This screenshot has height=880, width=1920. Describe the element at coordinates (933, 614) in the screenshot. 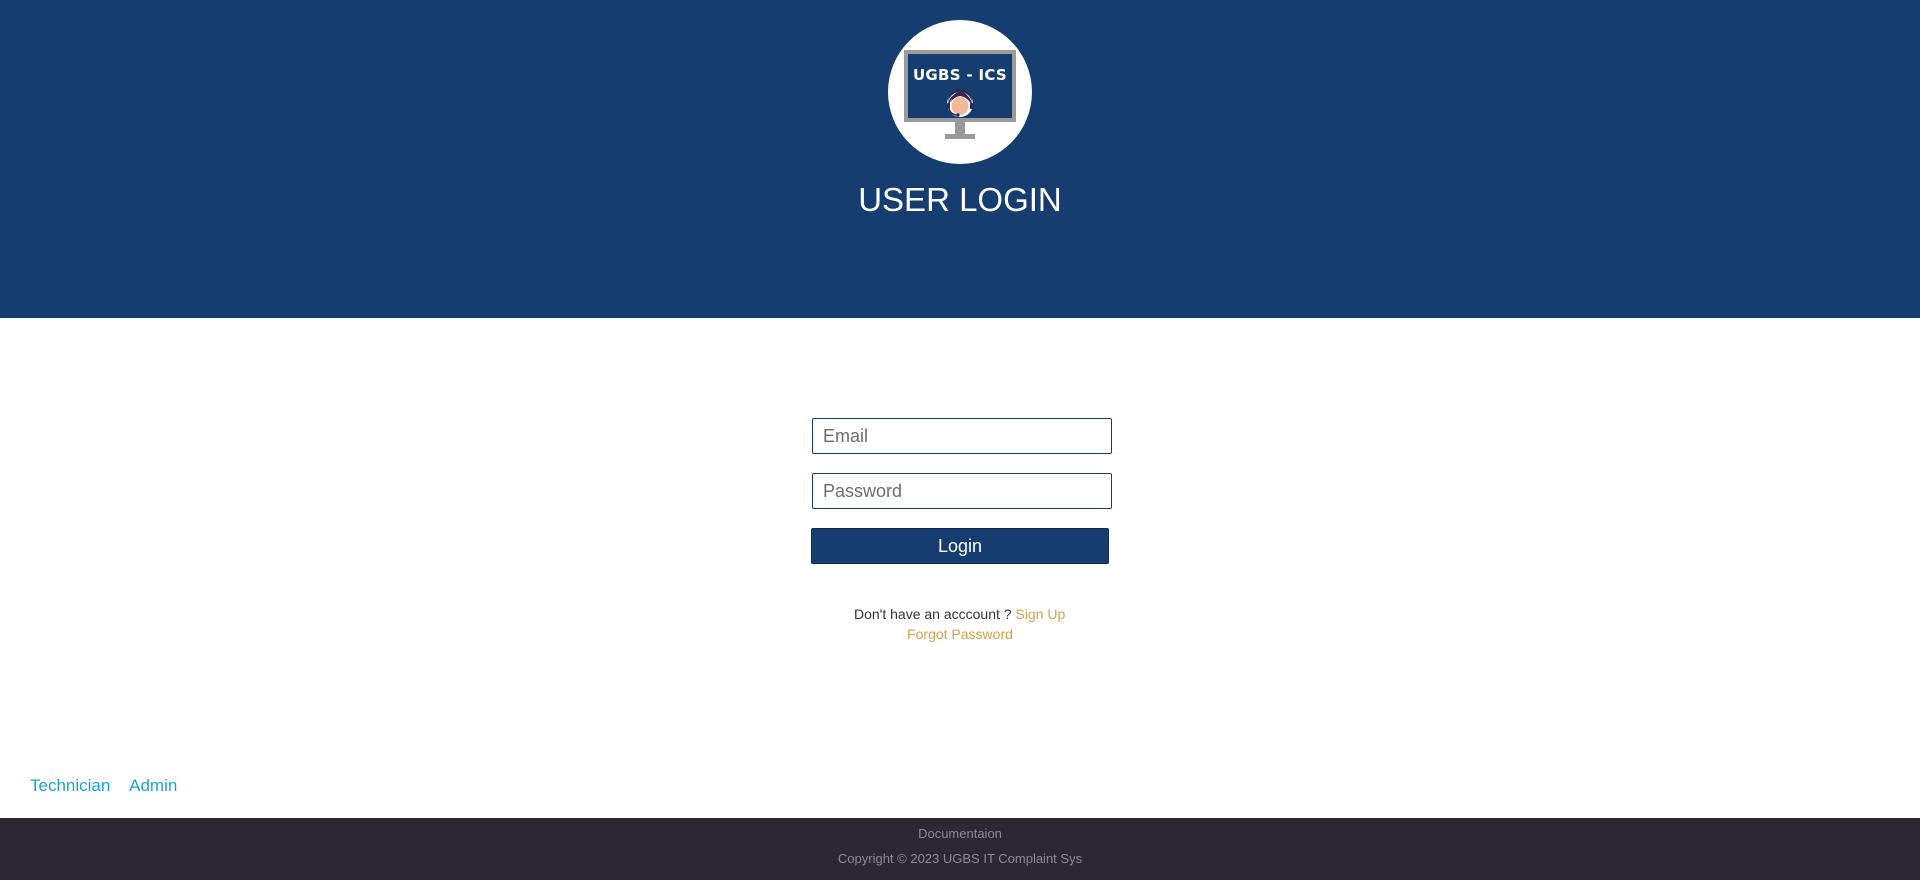

I see `signup-prompt: Don't have an acccount ?` at that location.